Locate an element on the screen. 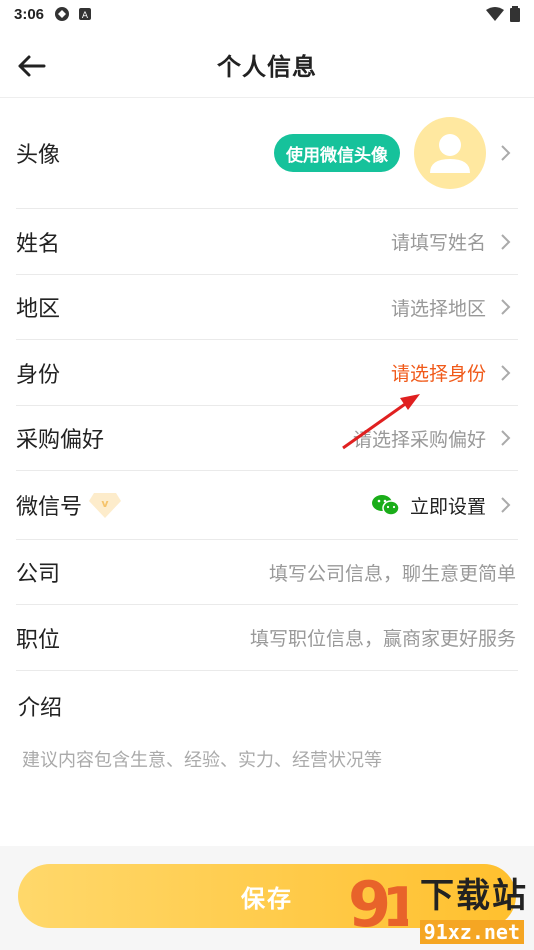  position-row: 职位 填写职位信息，赢商家更好服务 is located at coordinates (267, 638).